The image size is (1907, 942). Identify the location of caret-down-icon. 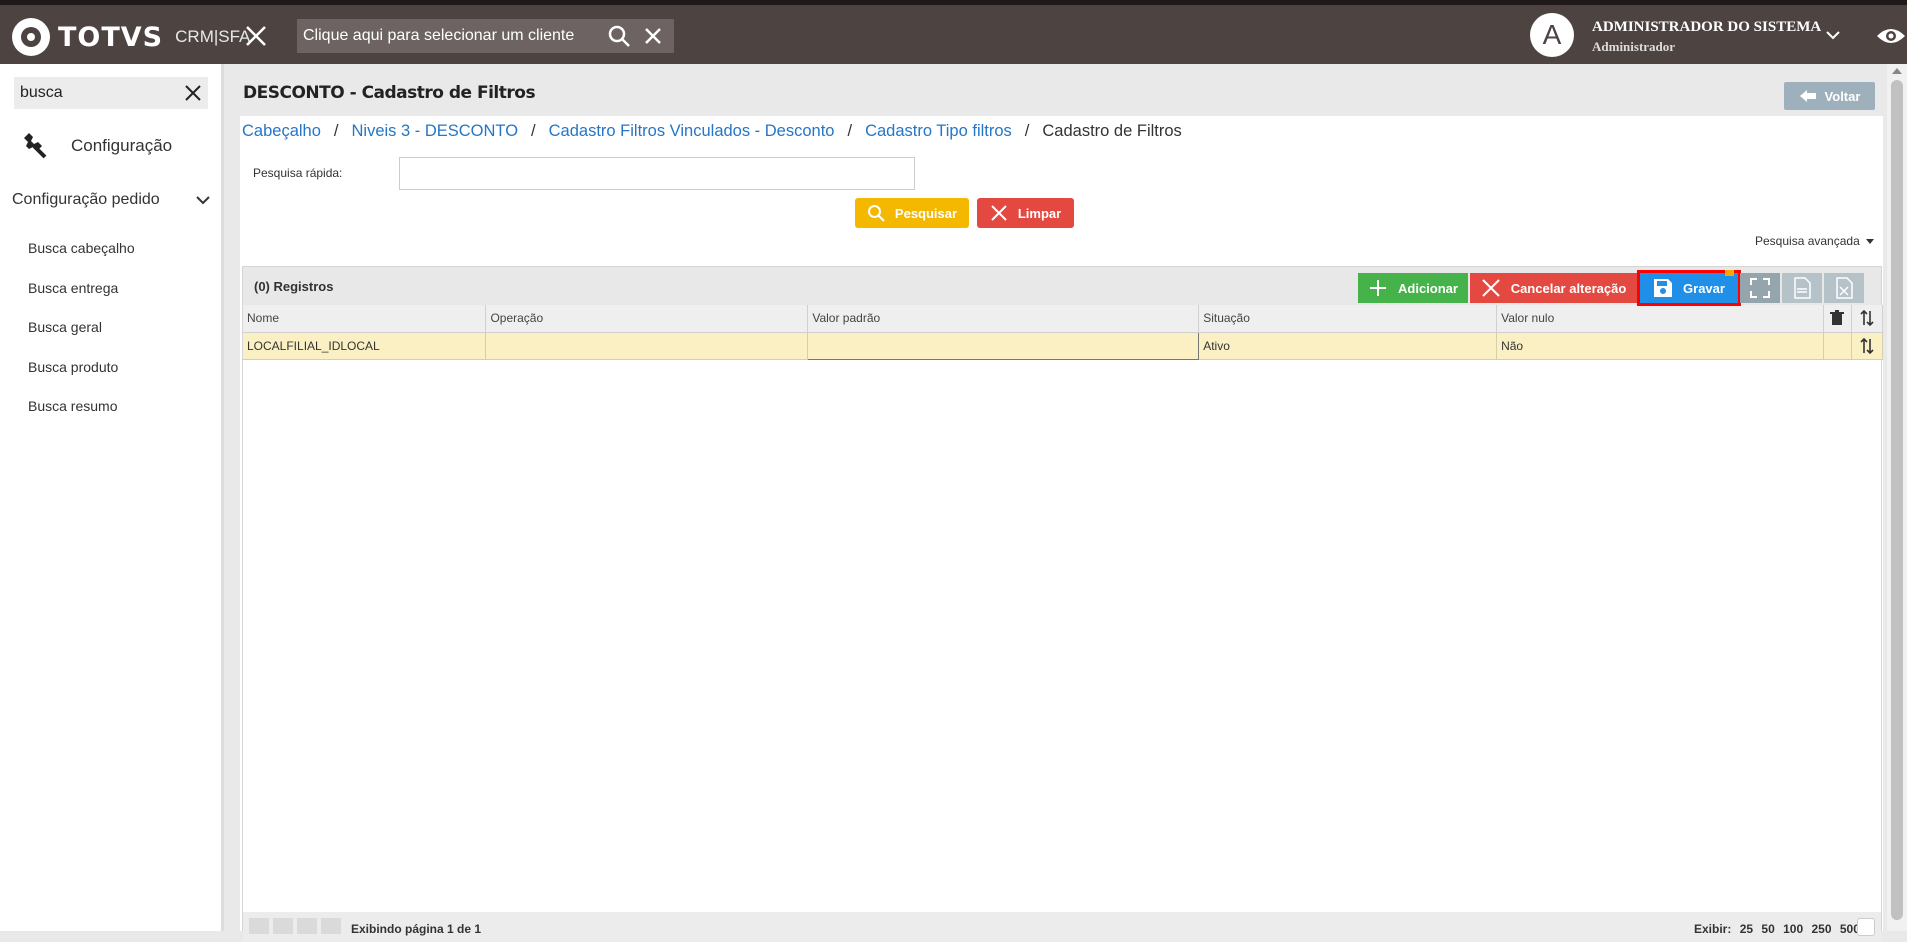
(1869, 241).